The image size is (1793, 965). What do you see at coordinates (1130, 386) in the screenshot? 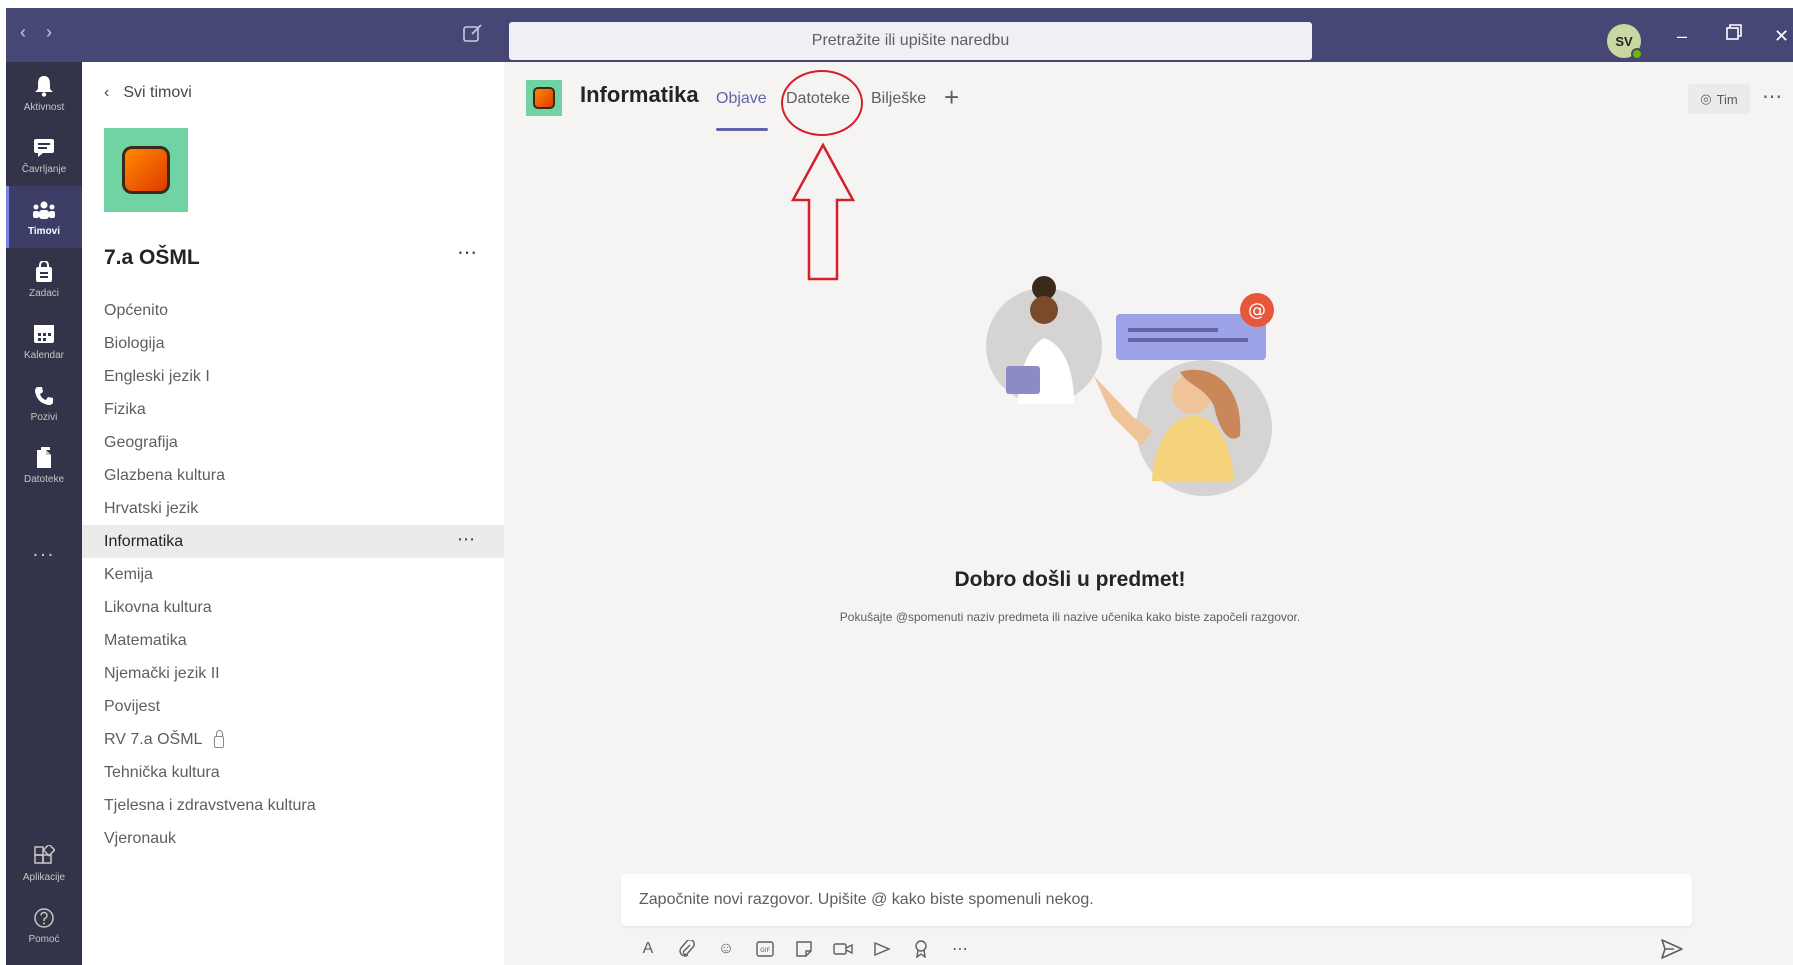
I see `welcome-illustration: @` at bounding box center [1130, 386].